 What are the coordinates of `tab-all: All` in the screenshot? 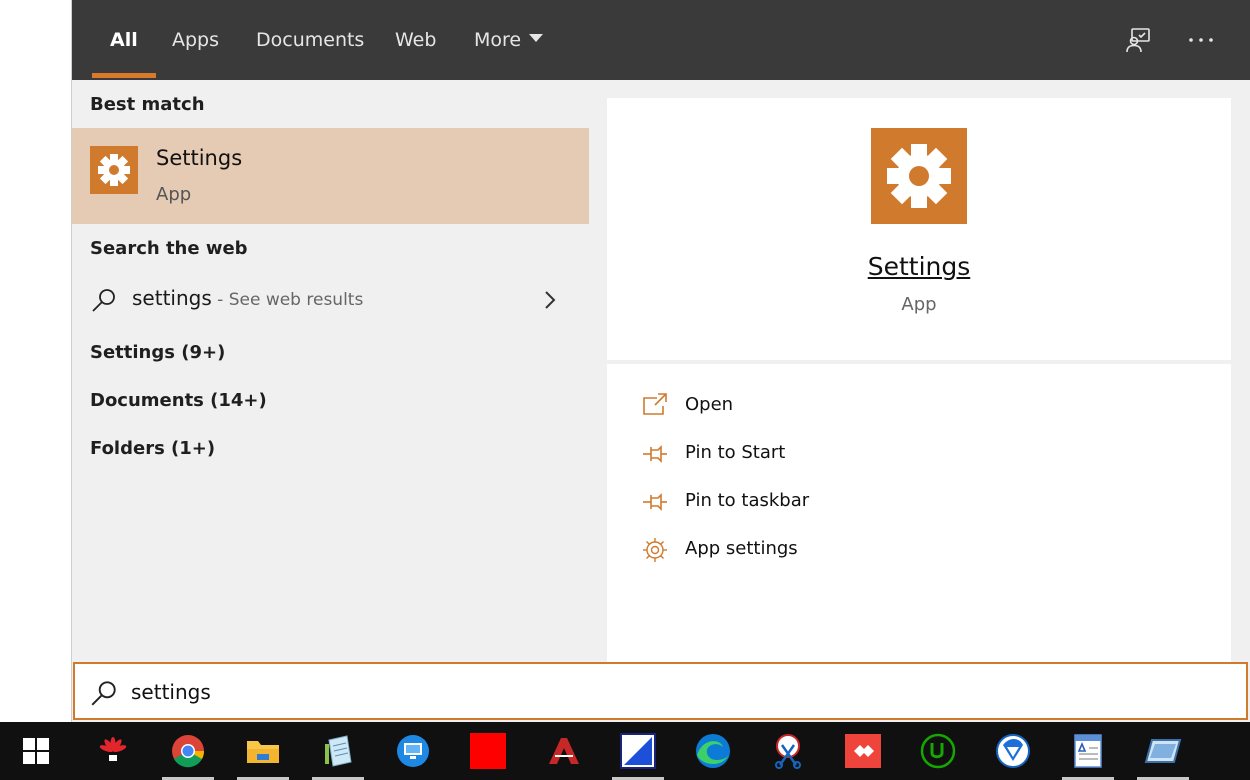 It's located at (124, 40).